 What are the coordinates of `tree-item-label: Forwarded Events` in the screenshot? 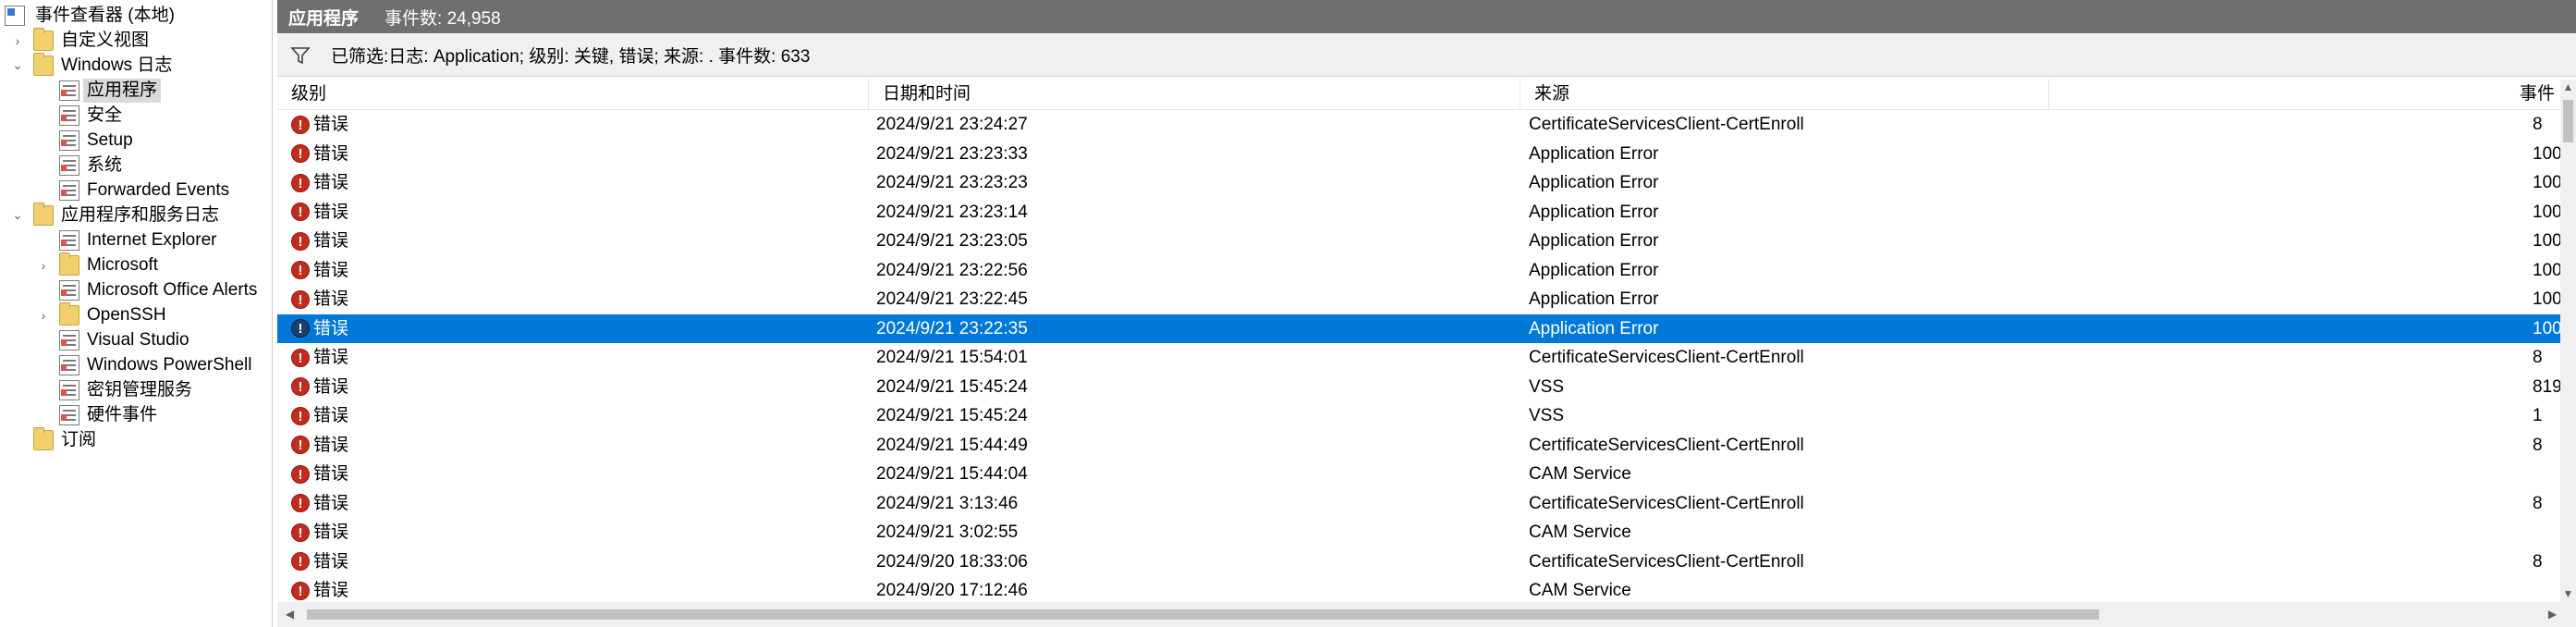 It's located at (158, 190).